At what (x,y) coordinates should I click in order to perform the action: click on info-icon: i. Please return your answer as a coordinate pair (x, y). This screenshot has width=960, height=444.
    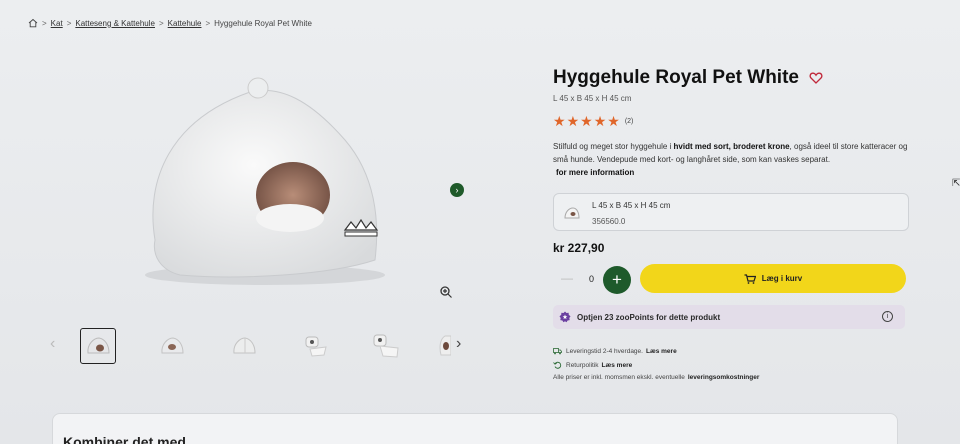
    Looking at the image, I should click on (887, 316).